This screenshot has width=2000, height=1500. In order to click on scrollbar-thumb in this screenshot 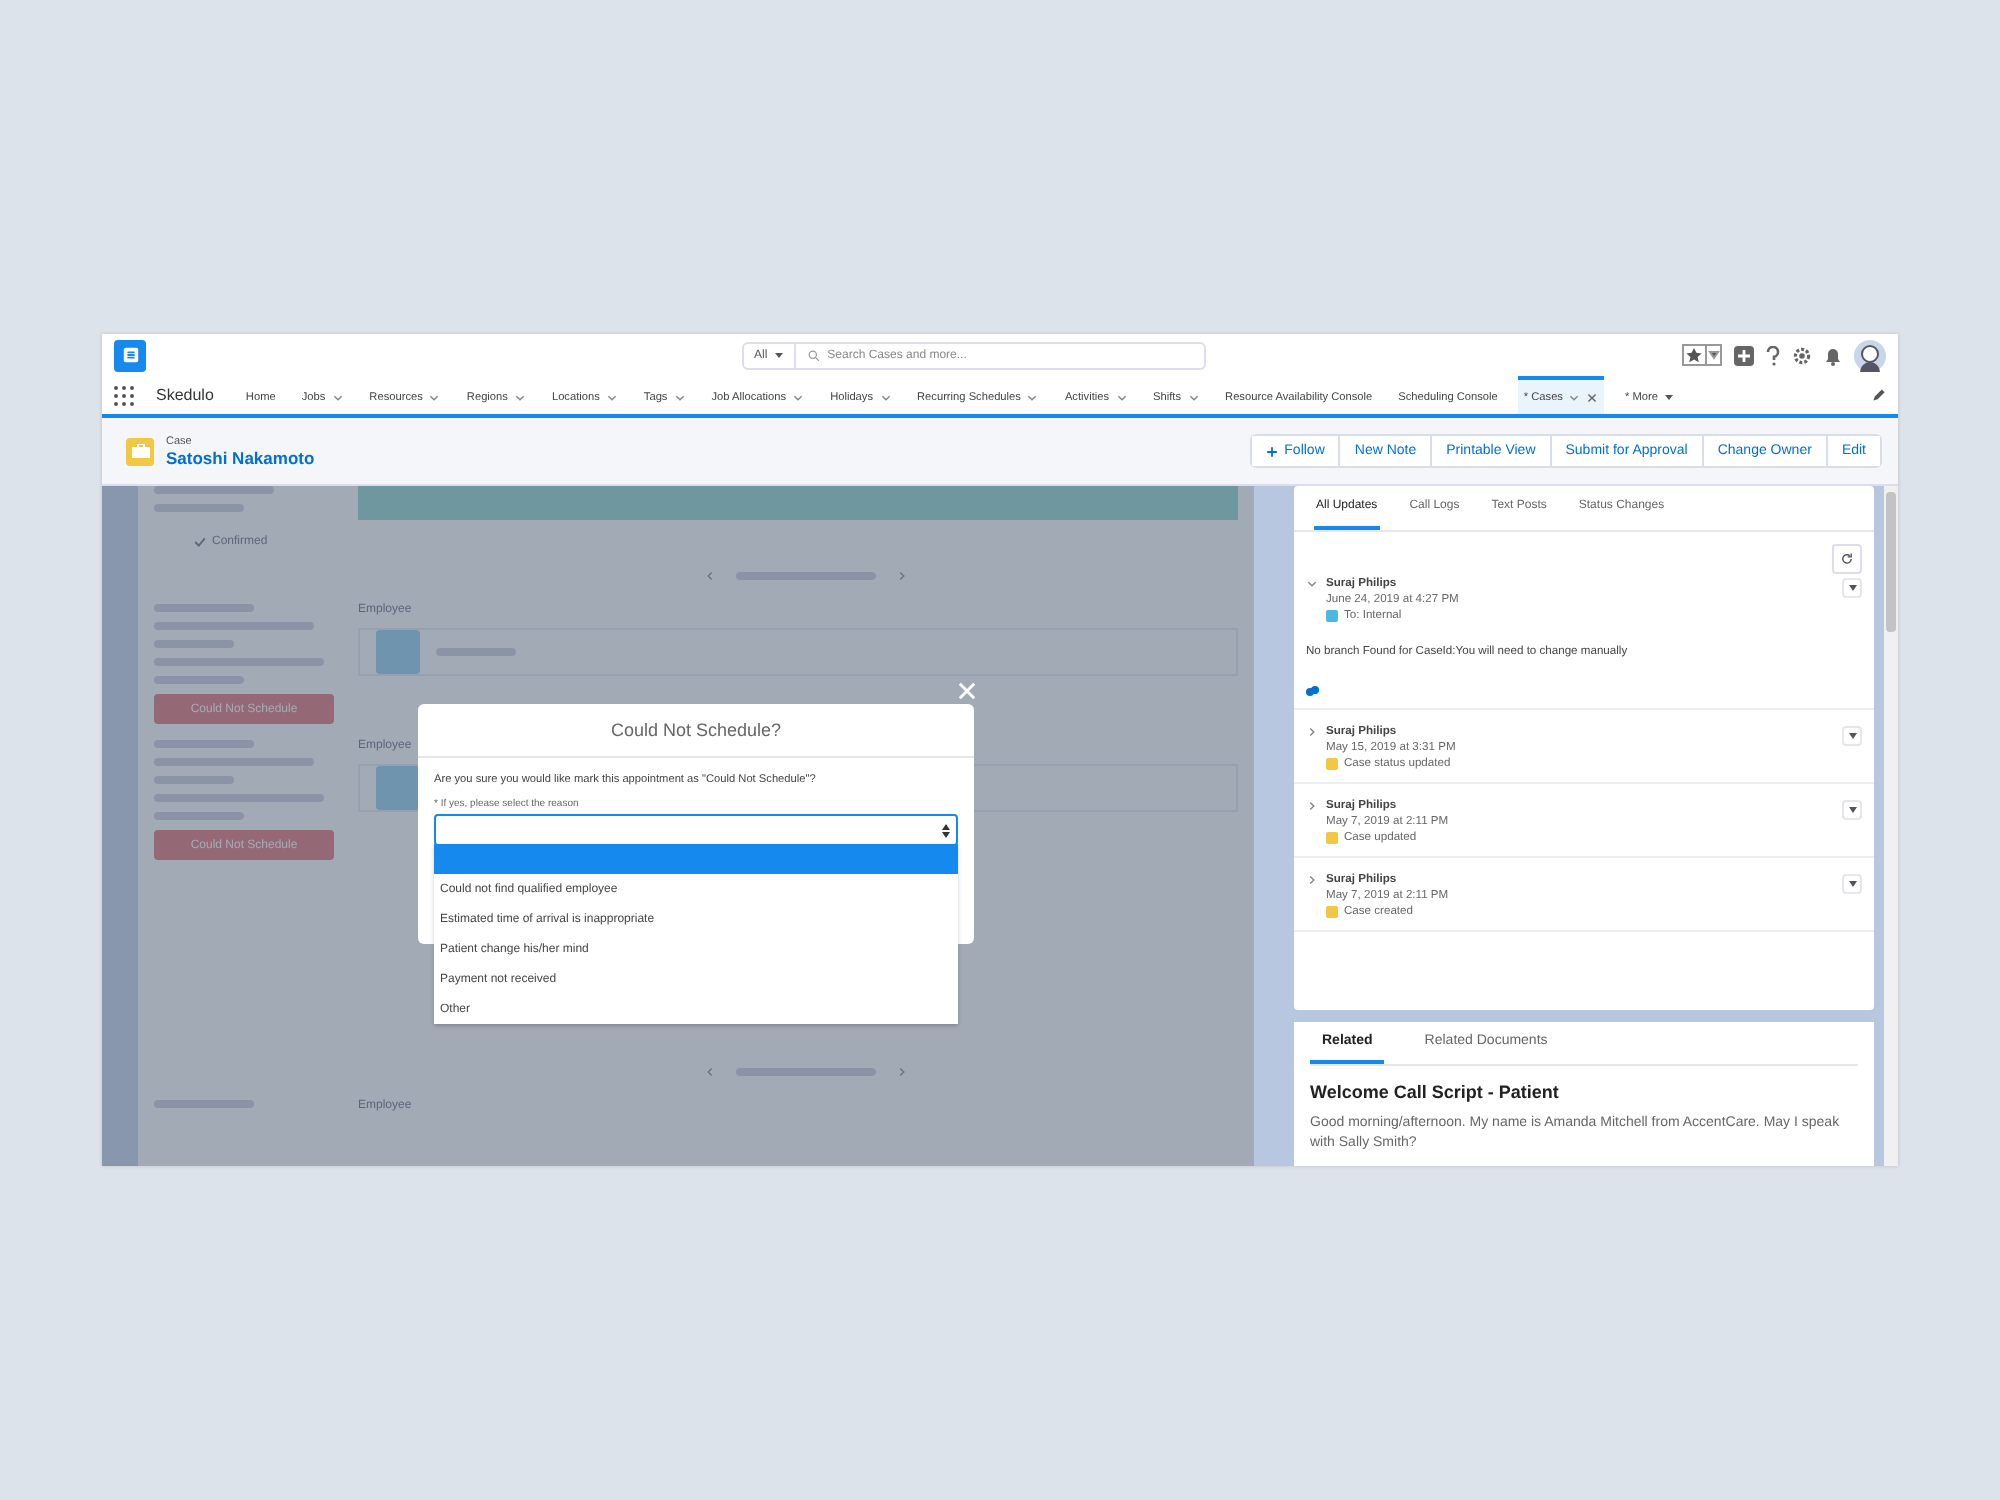, I will do `click(1891, 562)`.